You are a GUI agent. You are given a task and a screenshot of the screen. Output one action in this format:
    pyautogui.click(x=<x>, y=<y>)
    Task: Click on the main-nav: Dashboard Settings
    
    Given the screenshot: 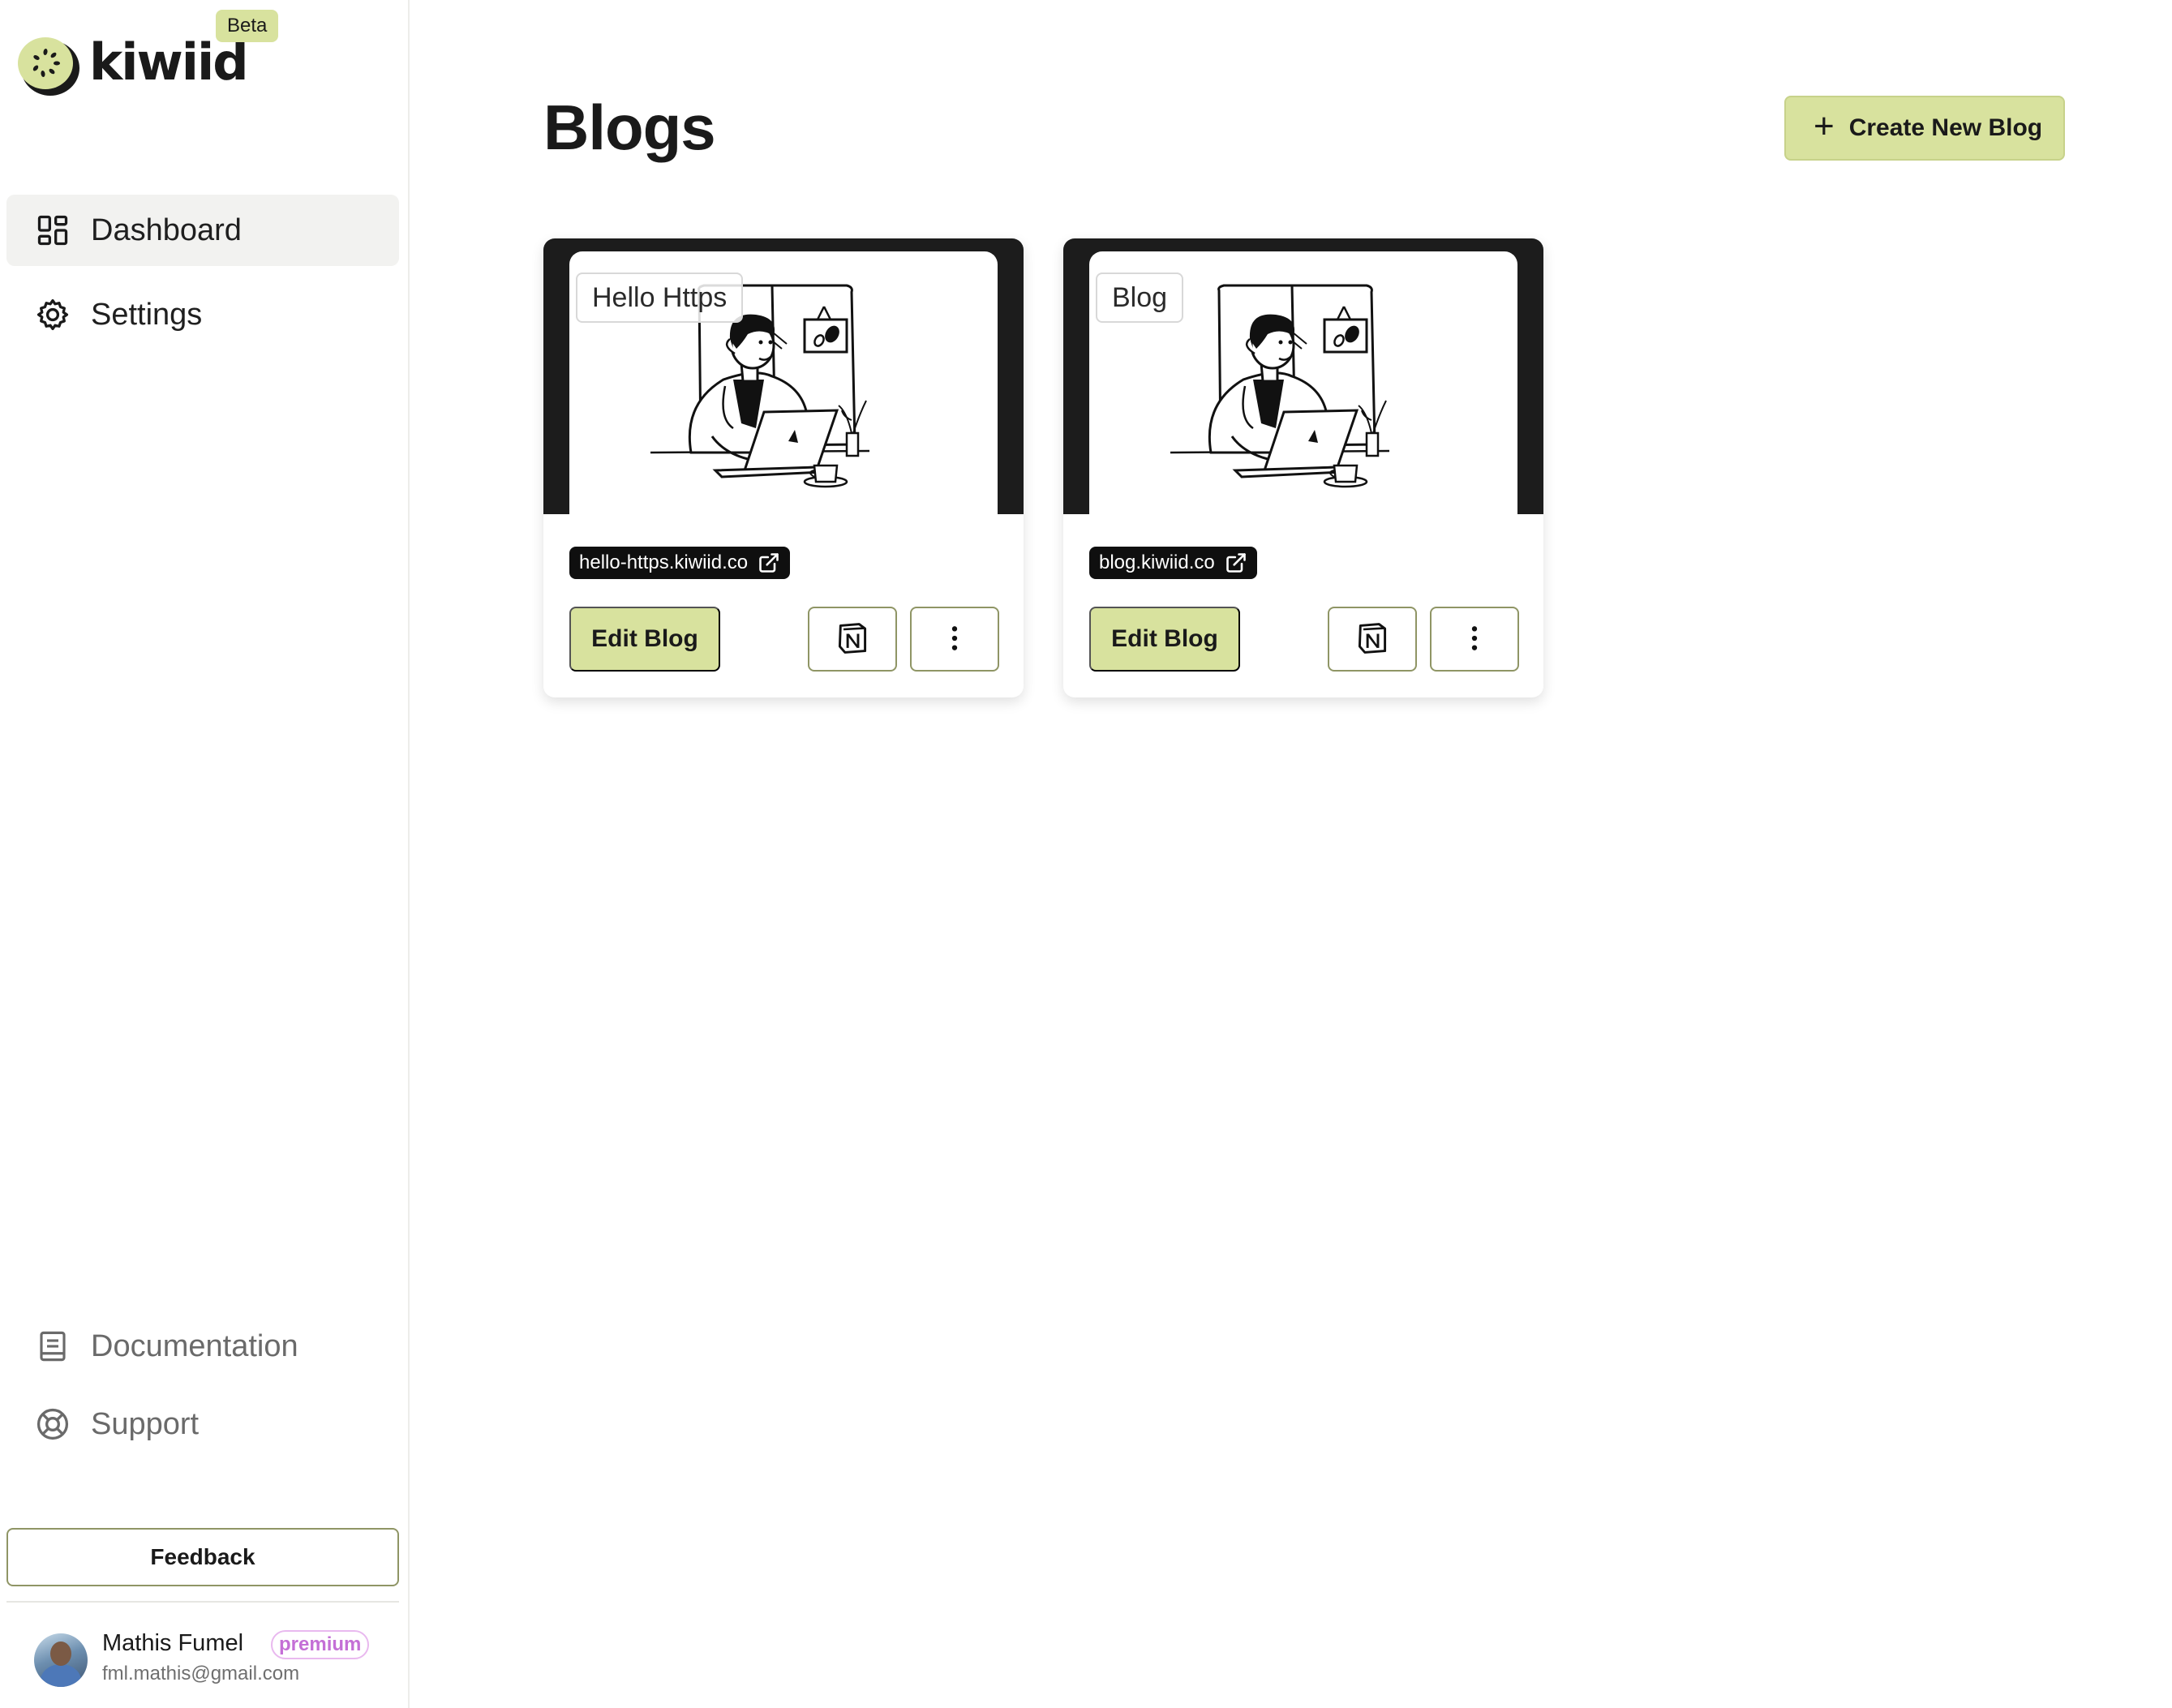 What is the action you would take?
    pyautogui.click(x=202, y=279)
    